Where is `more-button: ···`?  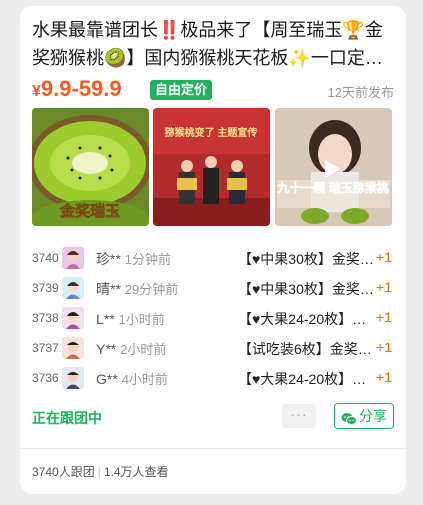 more-button: ··· is located at coordinates (299, 416).